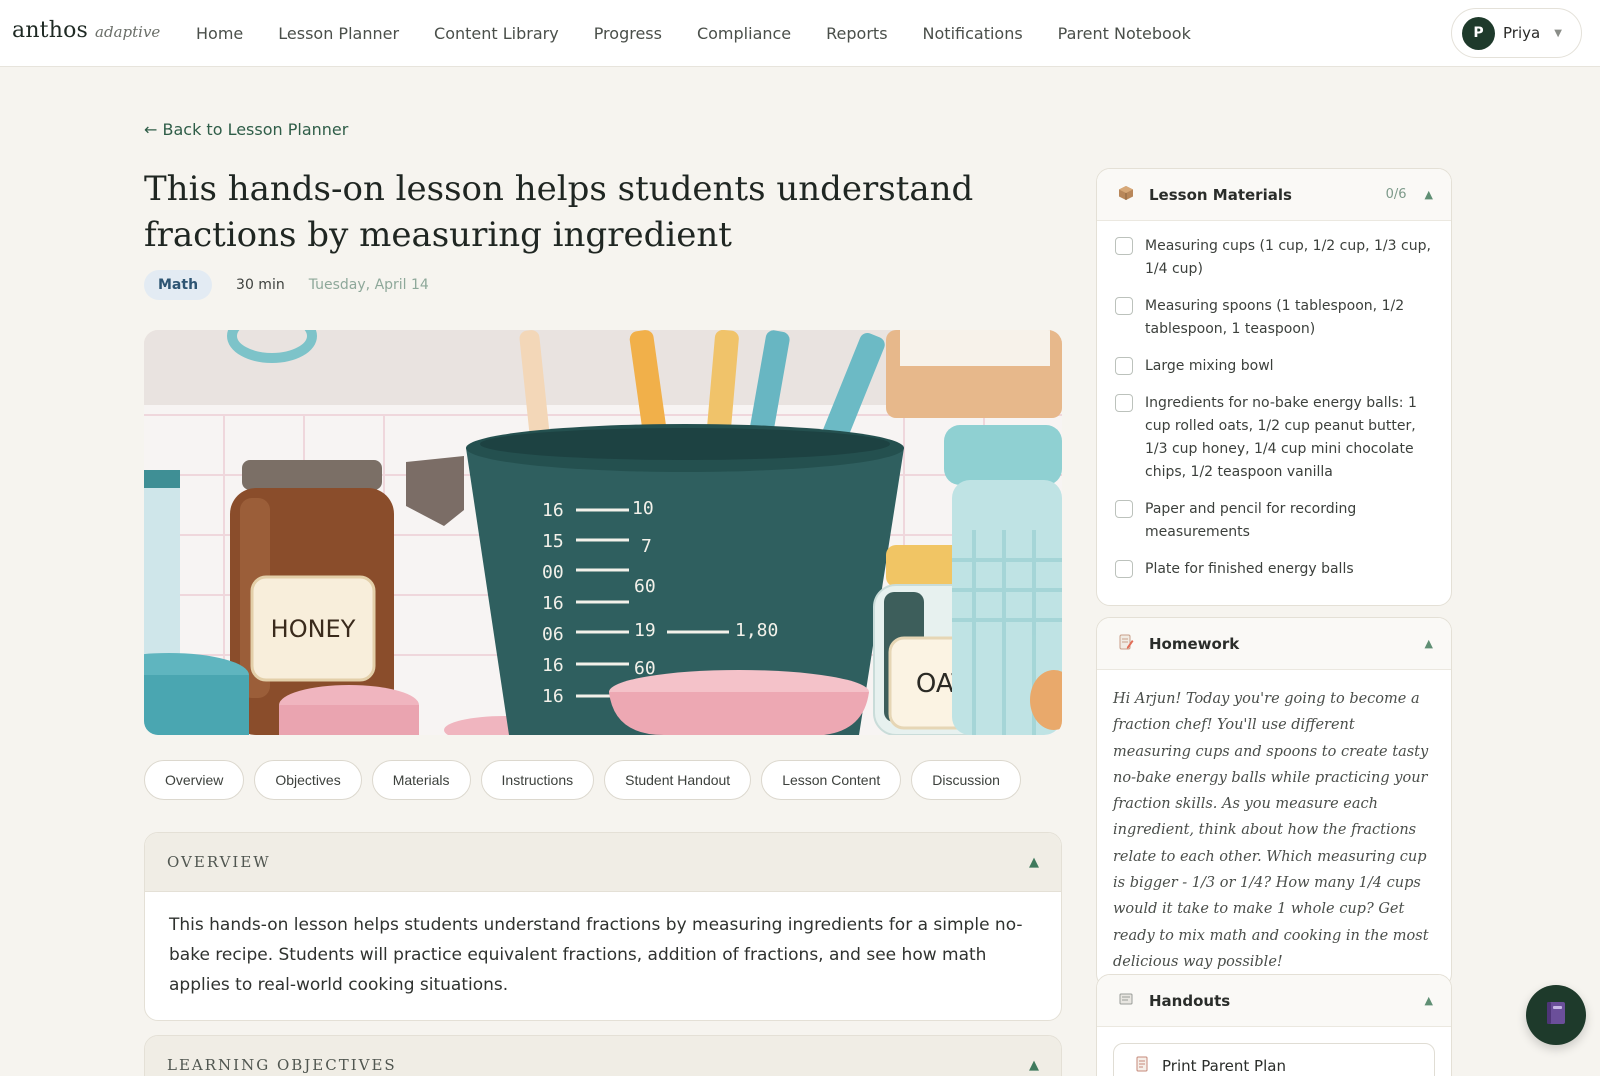 This screenshot has width=1600, height=1076. What do you see at coordinates (553, 634) in the screenshot?
I see `scale-left-4: 06` at bounding box center [553, 634].